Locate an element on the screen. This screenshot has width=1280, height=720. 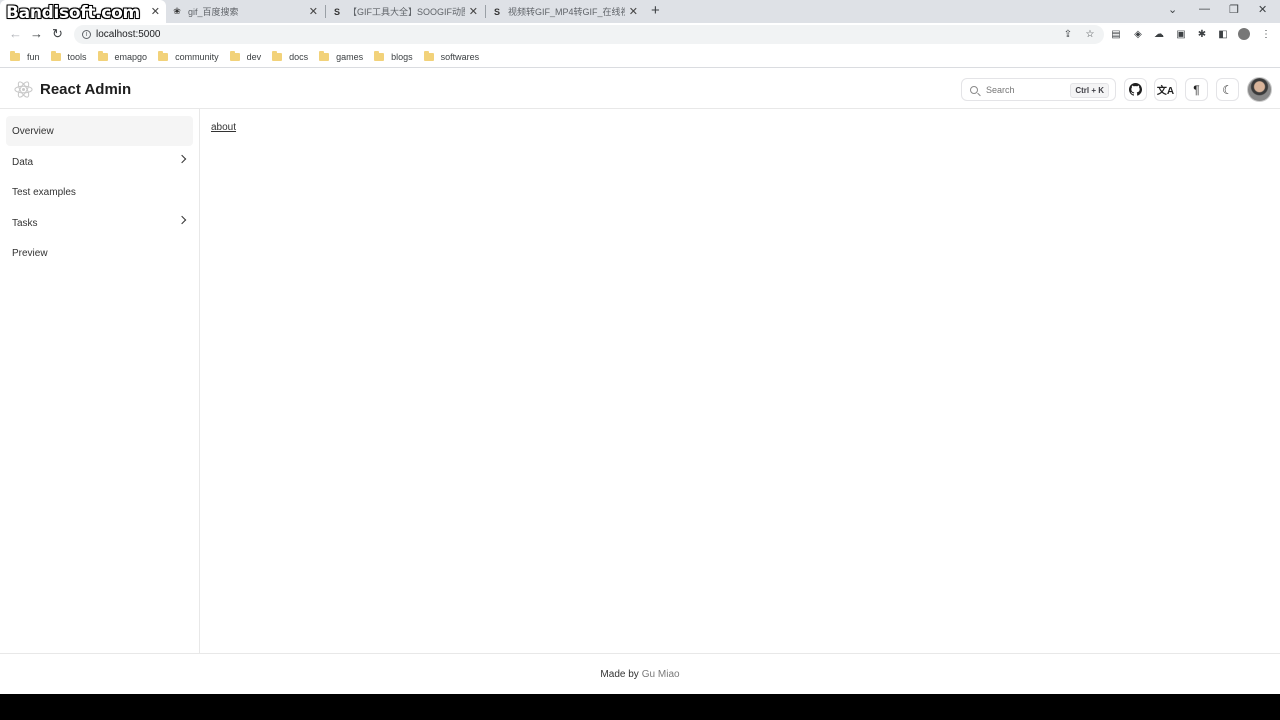
text-direction-button: ¶ is located at coordinates (1196, 89).